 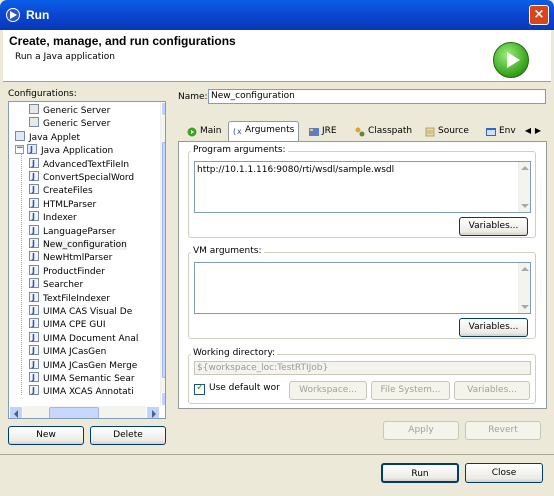 What do you see at coordinates (244, 388) in the screenshot?
I see `use-default-label: Use default wor` at bounding box center [244, 388].